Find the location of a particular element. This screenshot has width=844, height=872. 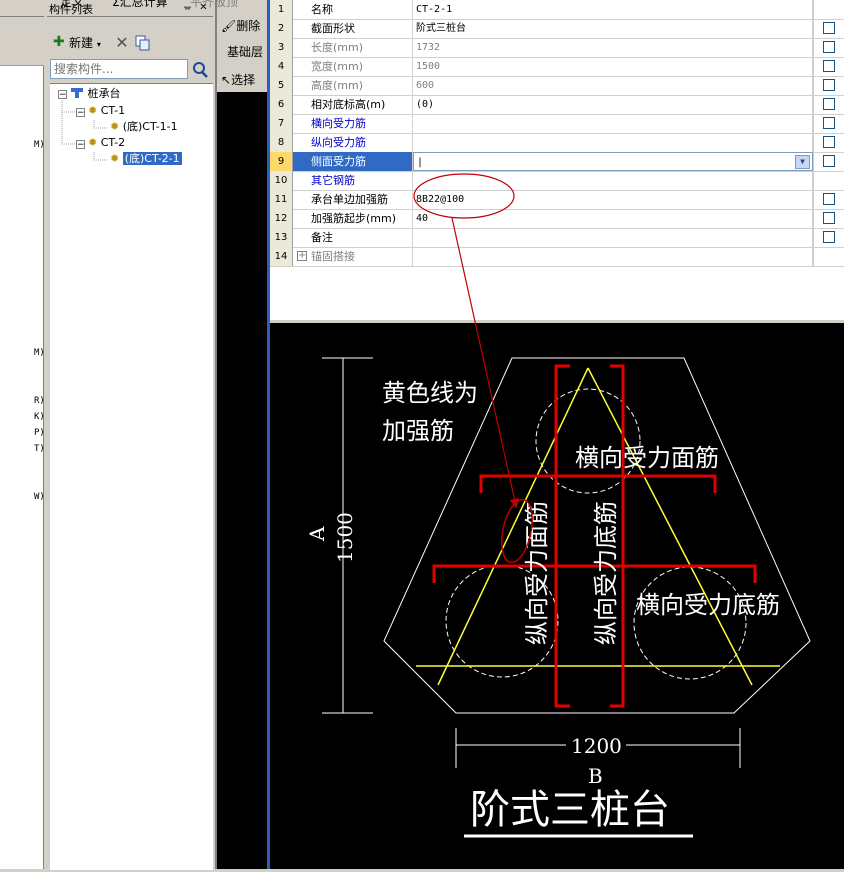

property-name-text: 备注 is located at coordinates (322, 237).